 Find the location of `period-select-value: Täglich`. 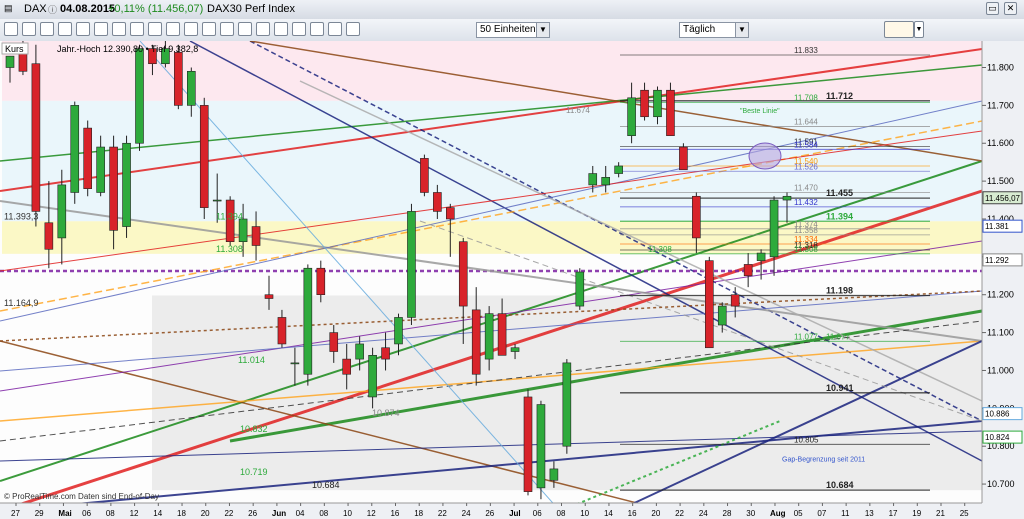

period-select-value: Täglich is located at coordinates (699, 29).